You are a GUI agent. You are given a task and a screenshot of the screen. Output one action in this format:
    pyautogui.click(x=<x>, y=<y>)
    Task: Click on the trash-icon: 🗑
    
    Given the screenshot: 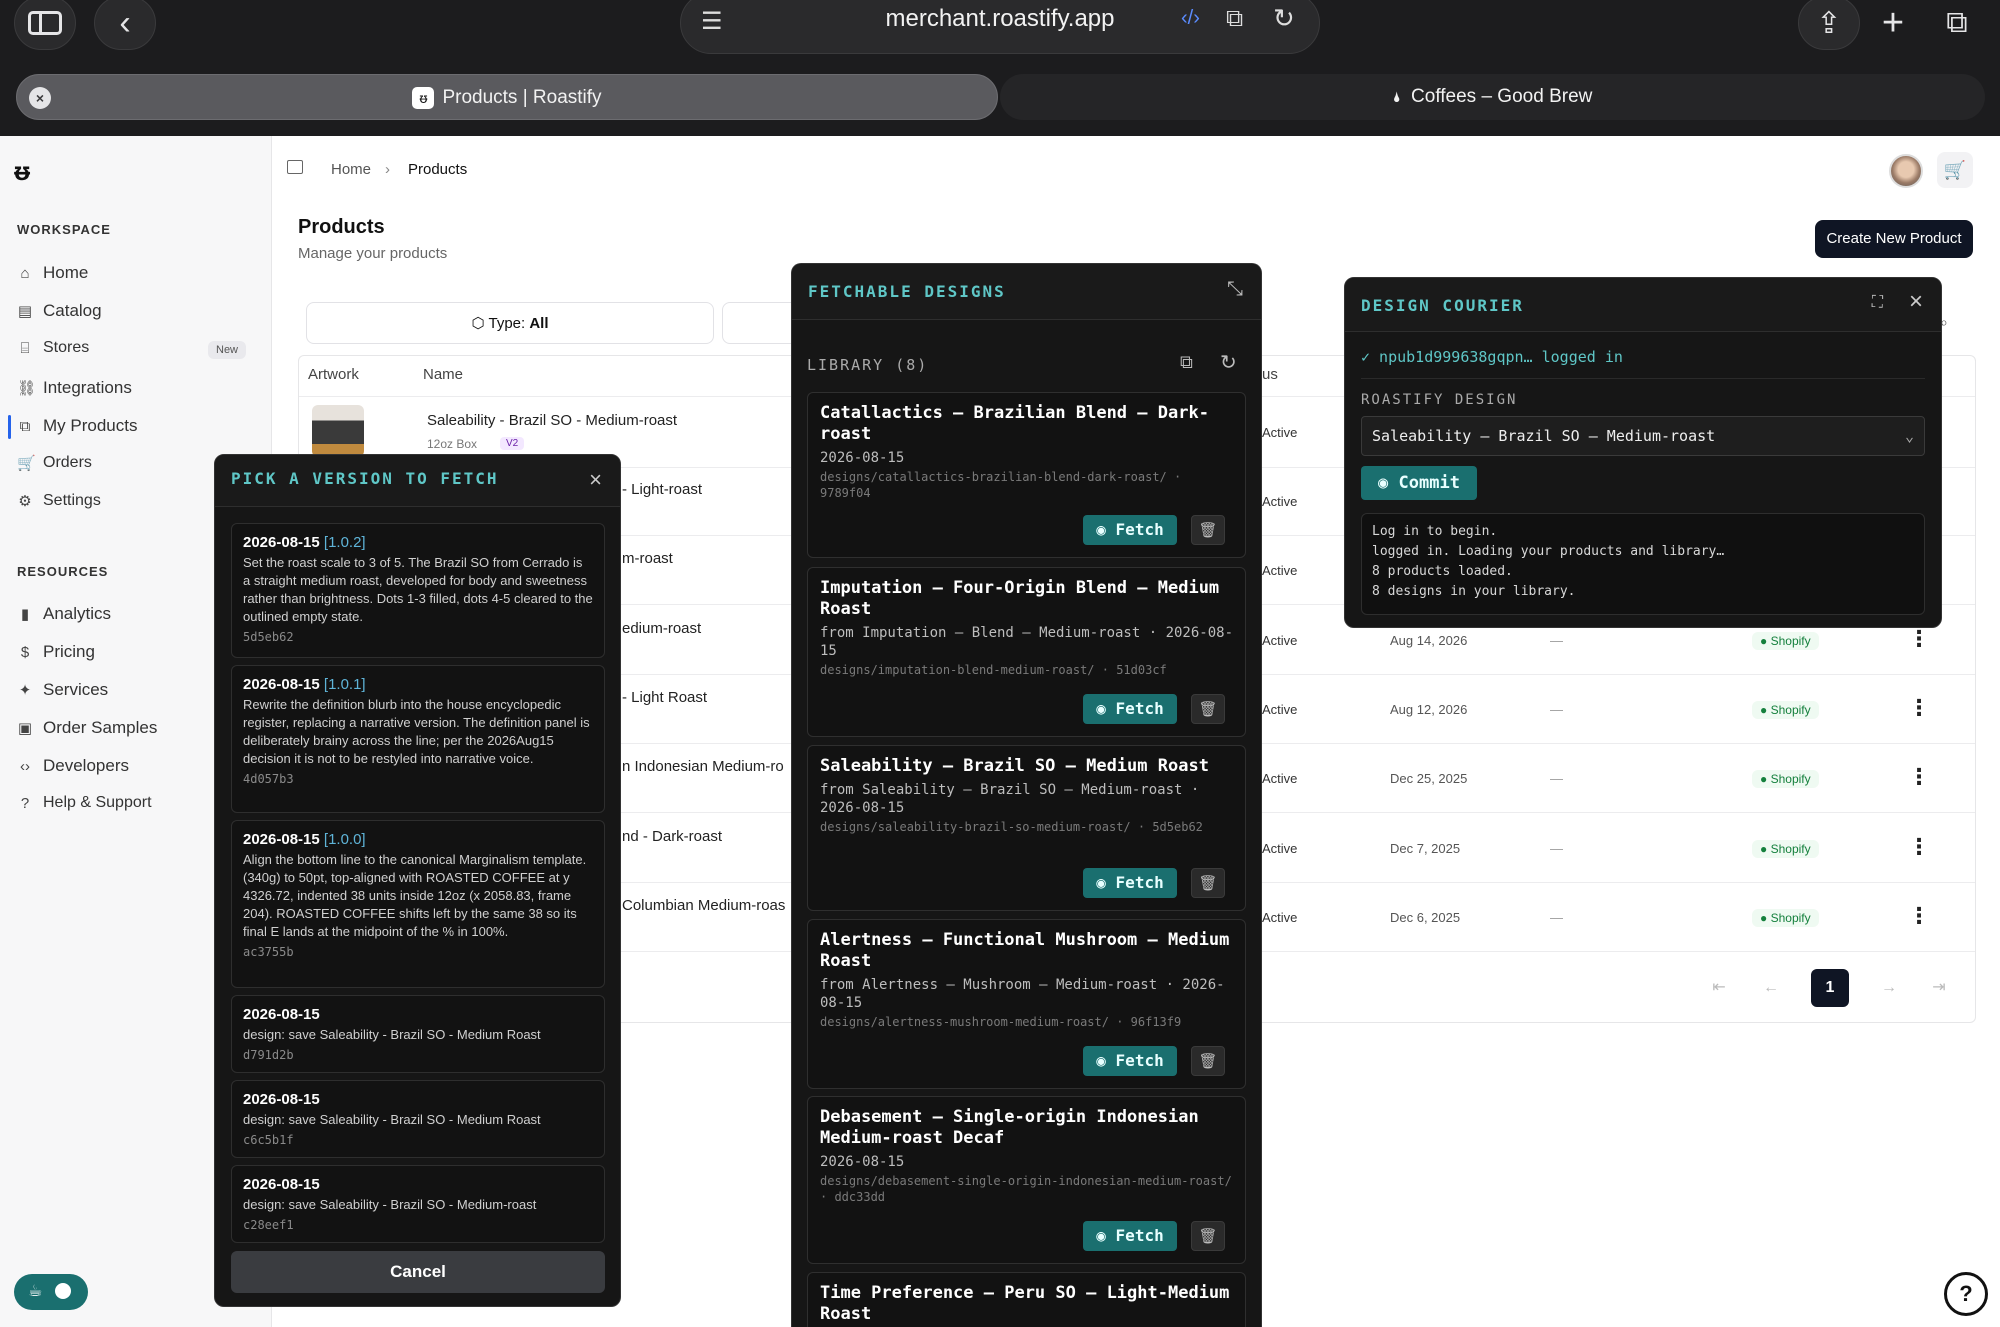 What is the action you would take?
    pyautogui.click(x=1208, y=883)
    